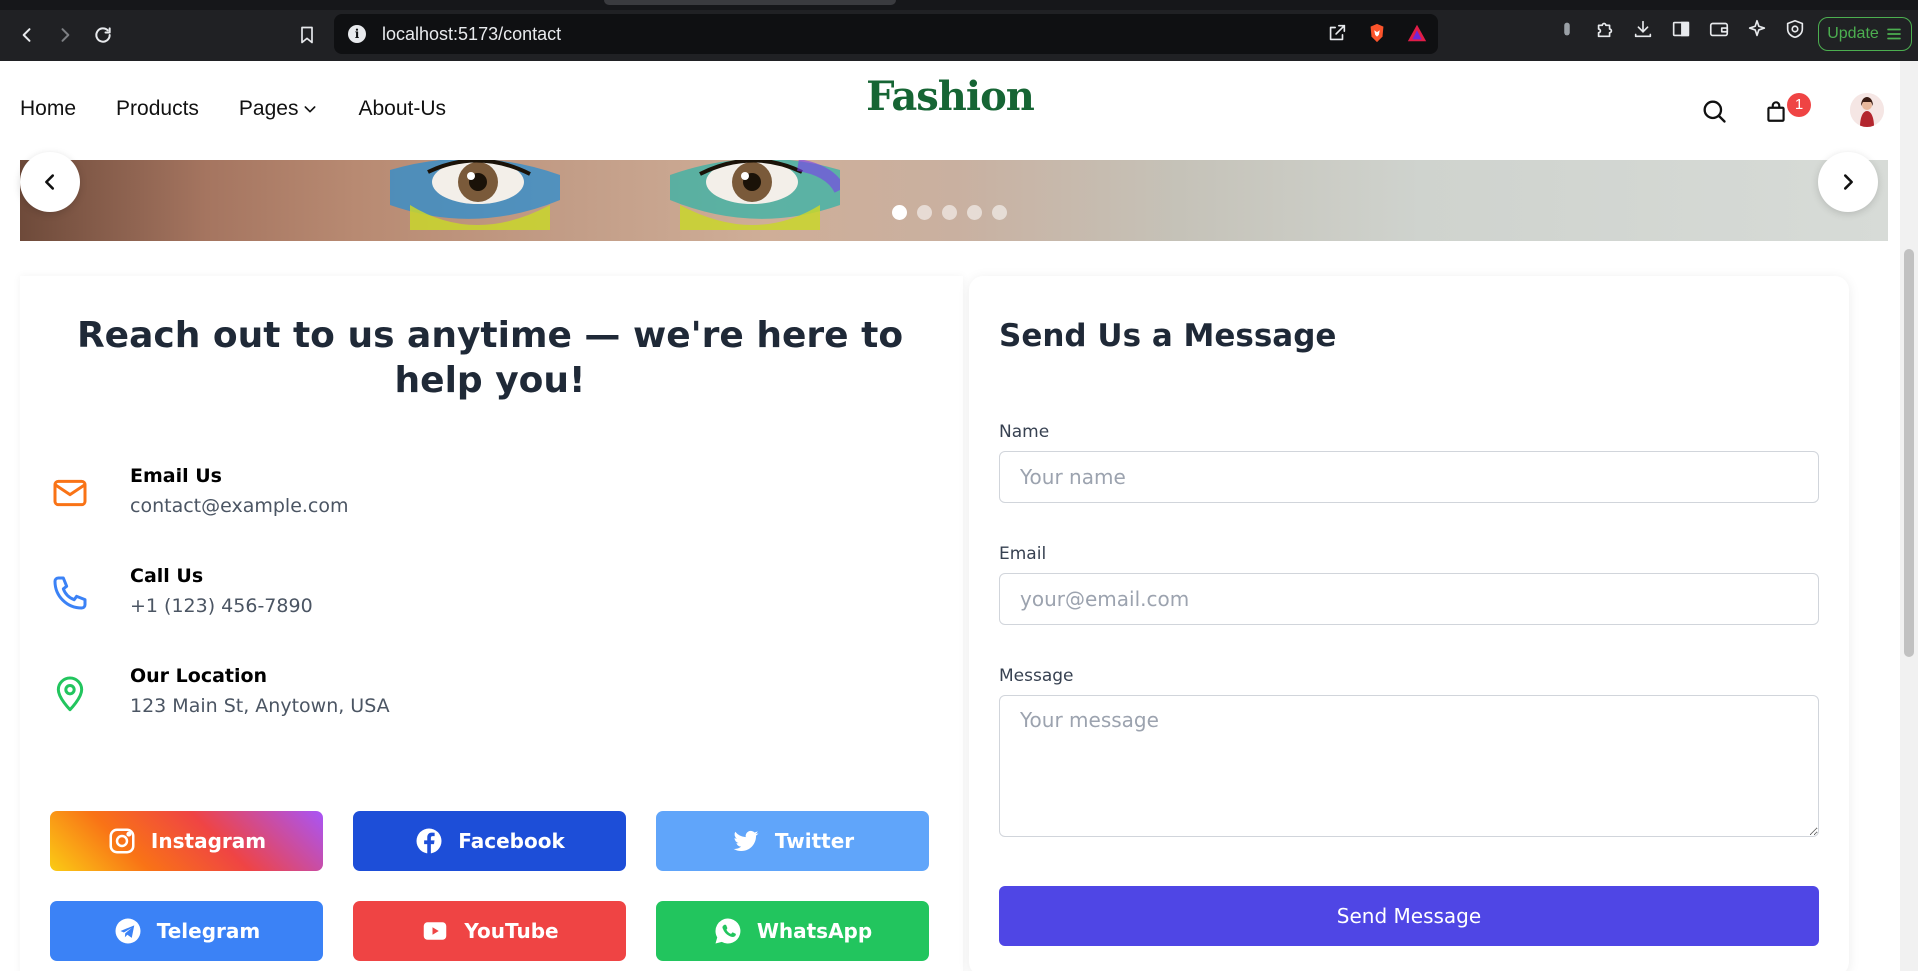  I want to click on instagram-button: Instagram, so click(186, 841).